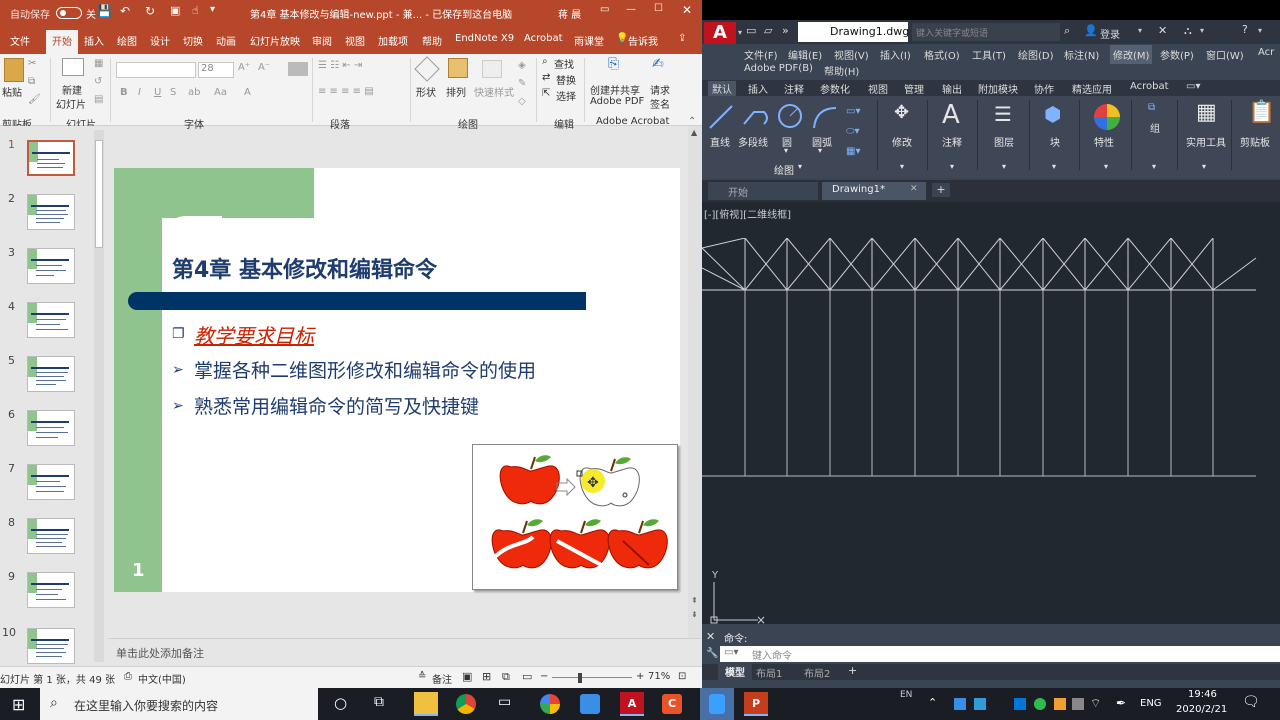 The image size is (1280, 720). I want to click on reading-view-icon: ⧉, so click(506, 677).